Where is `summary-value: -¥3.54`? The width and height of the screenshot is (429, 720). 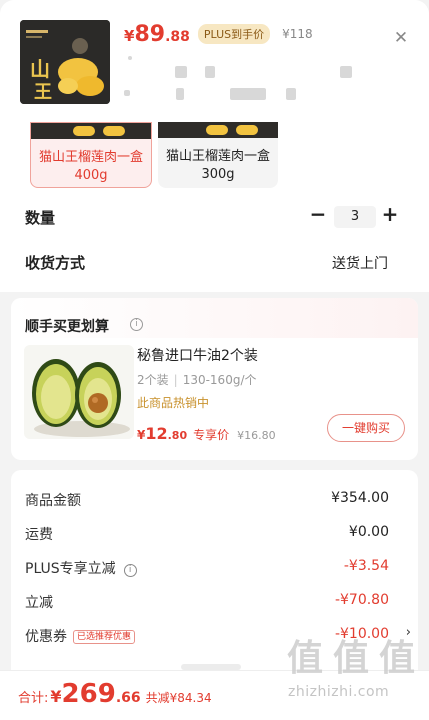 summary-value: -¥3.54 is located at coordinates (366, 566).